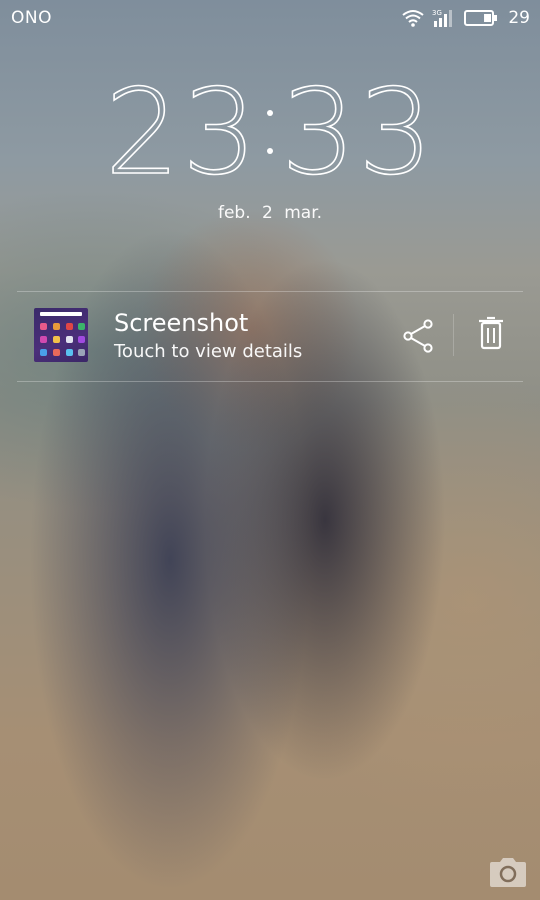  I want to click on screenshot-notification: Screenshot Touch to view details, so click(270, 336).